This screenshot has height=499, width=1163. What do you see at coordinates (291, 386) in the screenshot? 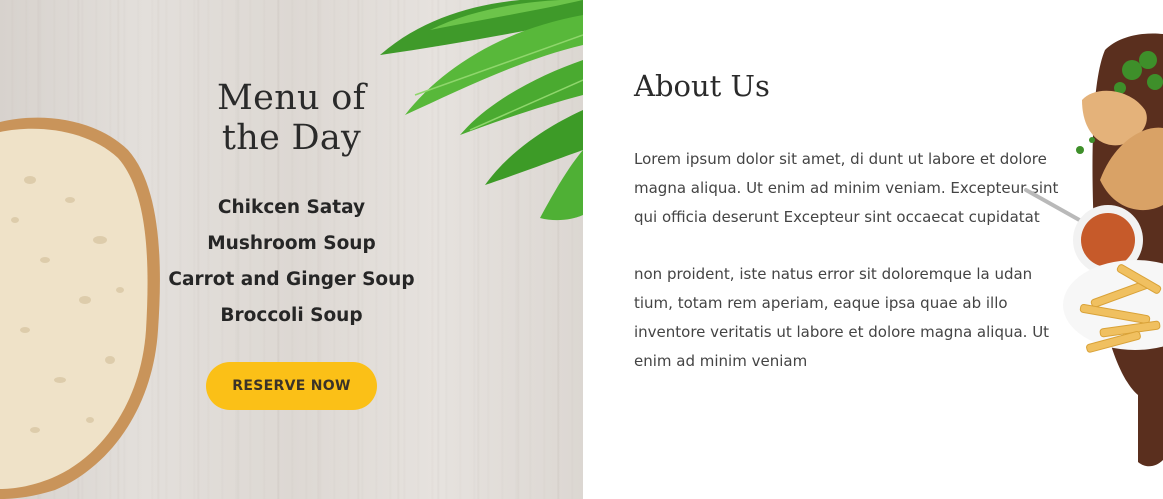
I see `reserve-now-button: RESERVE NOW` at bounding box center [291, 386].